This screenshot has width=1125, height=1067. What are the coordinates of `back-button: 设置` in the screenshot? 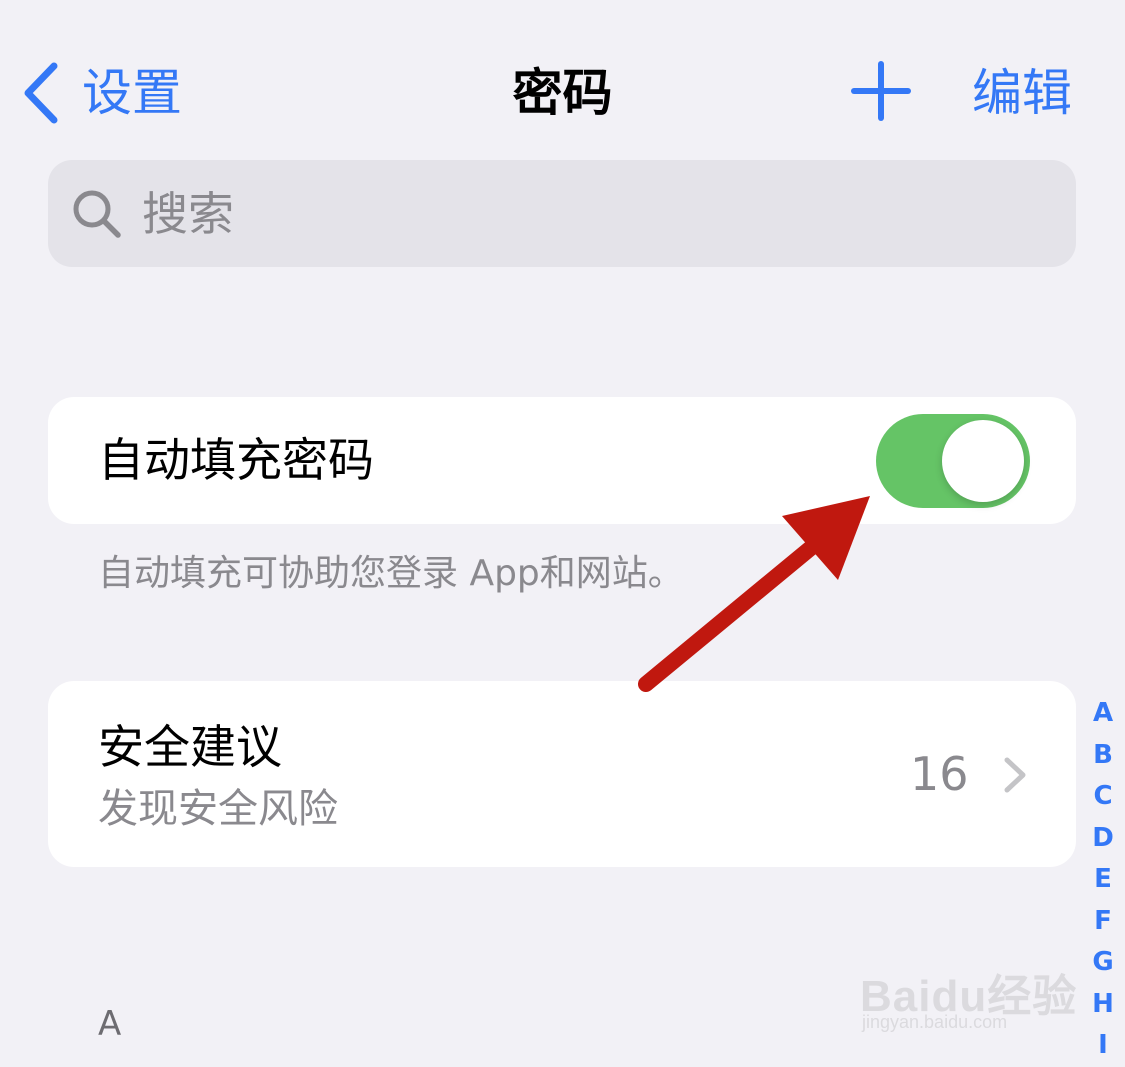 It's located at (102, 93).